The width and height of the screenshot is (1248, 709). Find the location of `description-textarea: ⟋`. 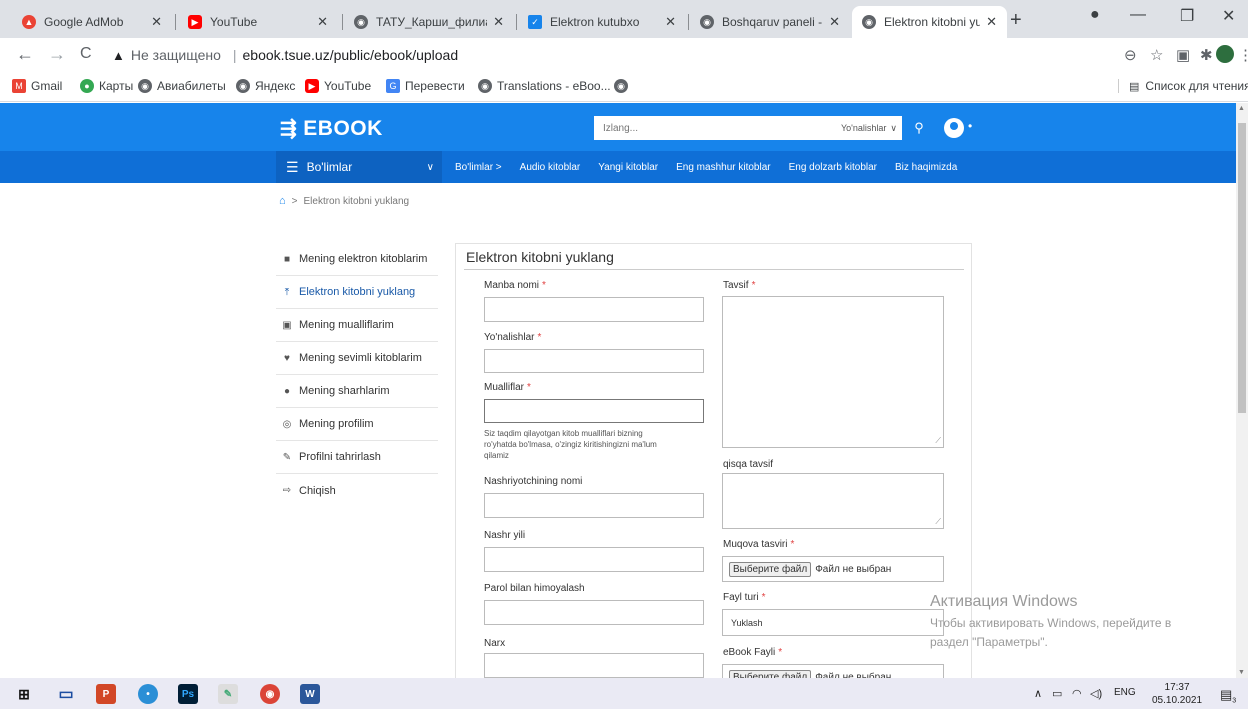

description-textarea: ⟋ is located at coordinates (833, 372).